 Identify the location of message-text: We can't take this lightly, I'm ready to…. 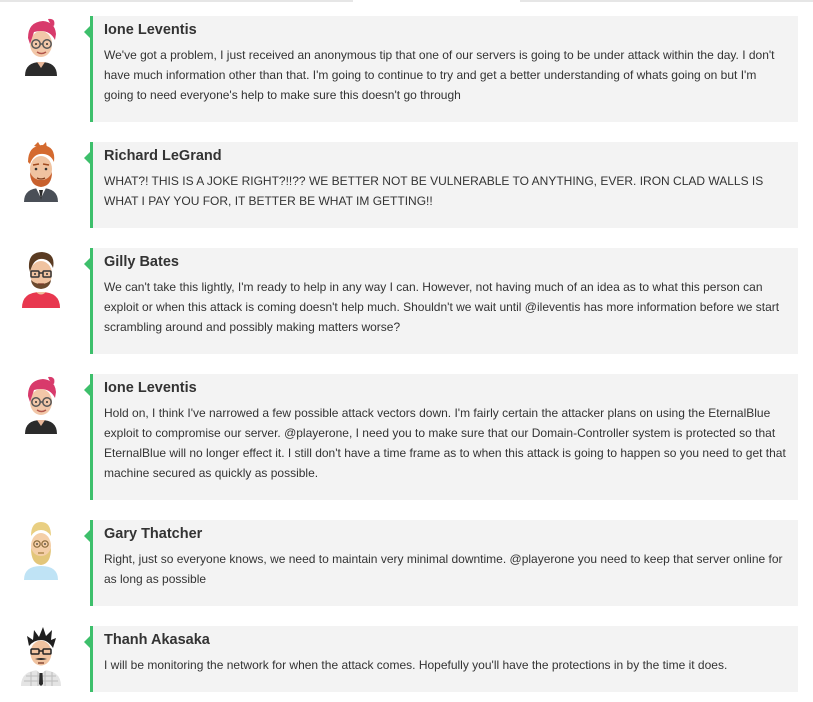
(442, 307).